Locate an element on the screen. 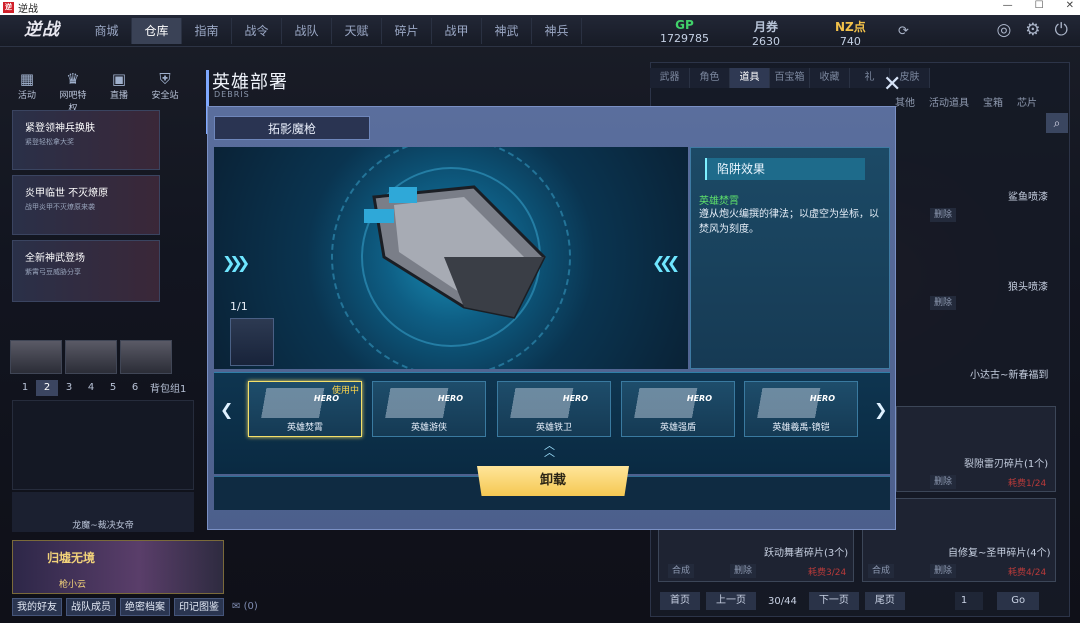  inventory-tab: 角色 is located at coordinates (710, 78).